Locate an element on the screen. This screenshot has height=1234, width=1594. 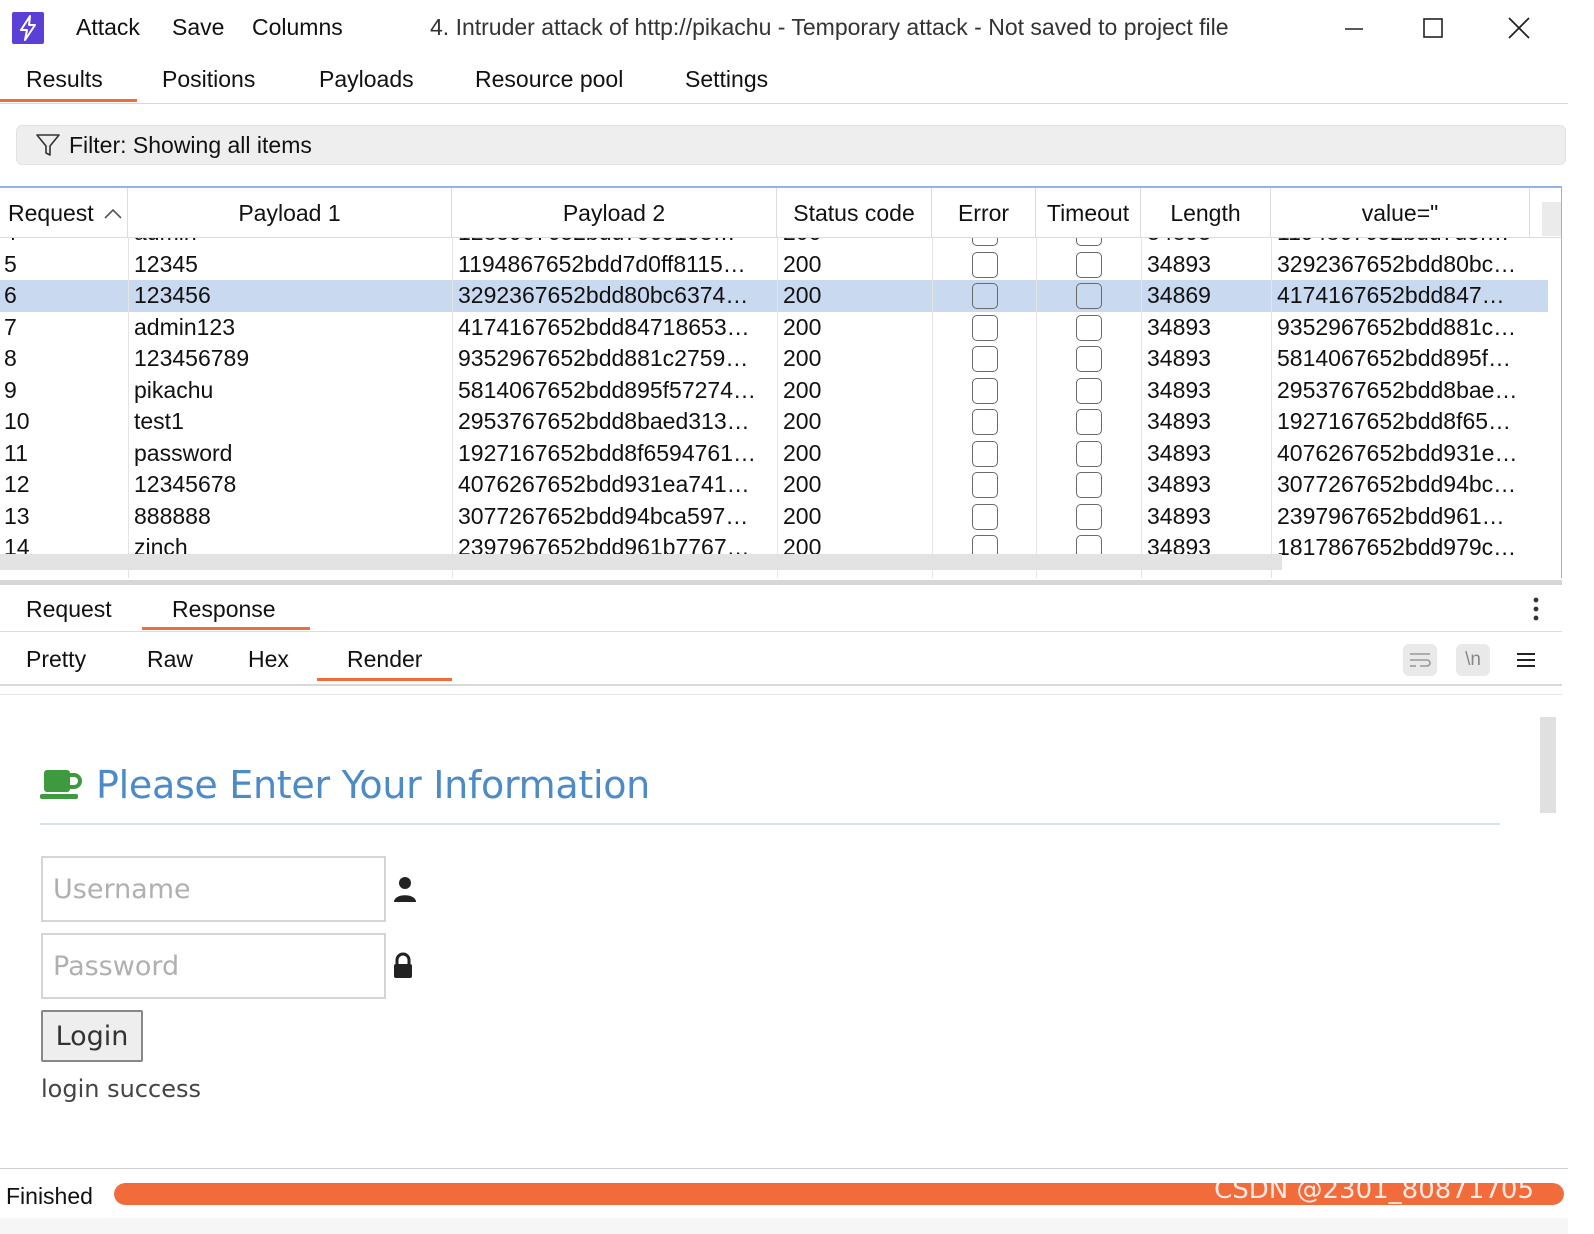
column-header-timeout: Timeout is located at coordinates (1088, 213).